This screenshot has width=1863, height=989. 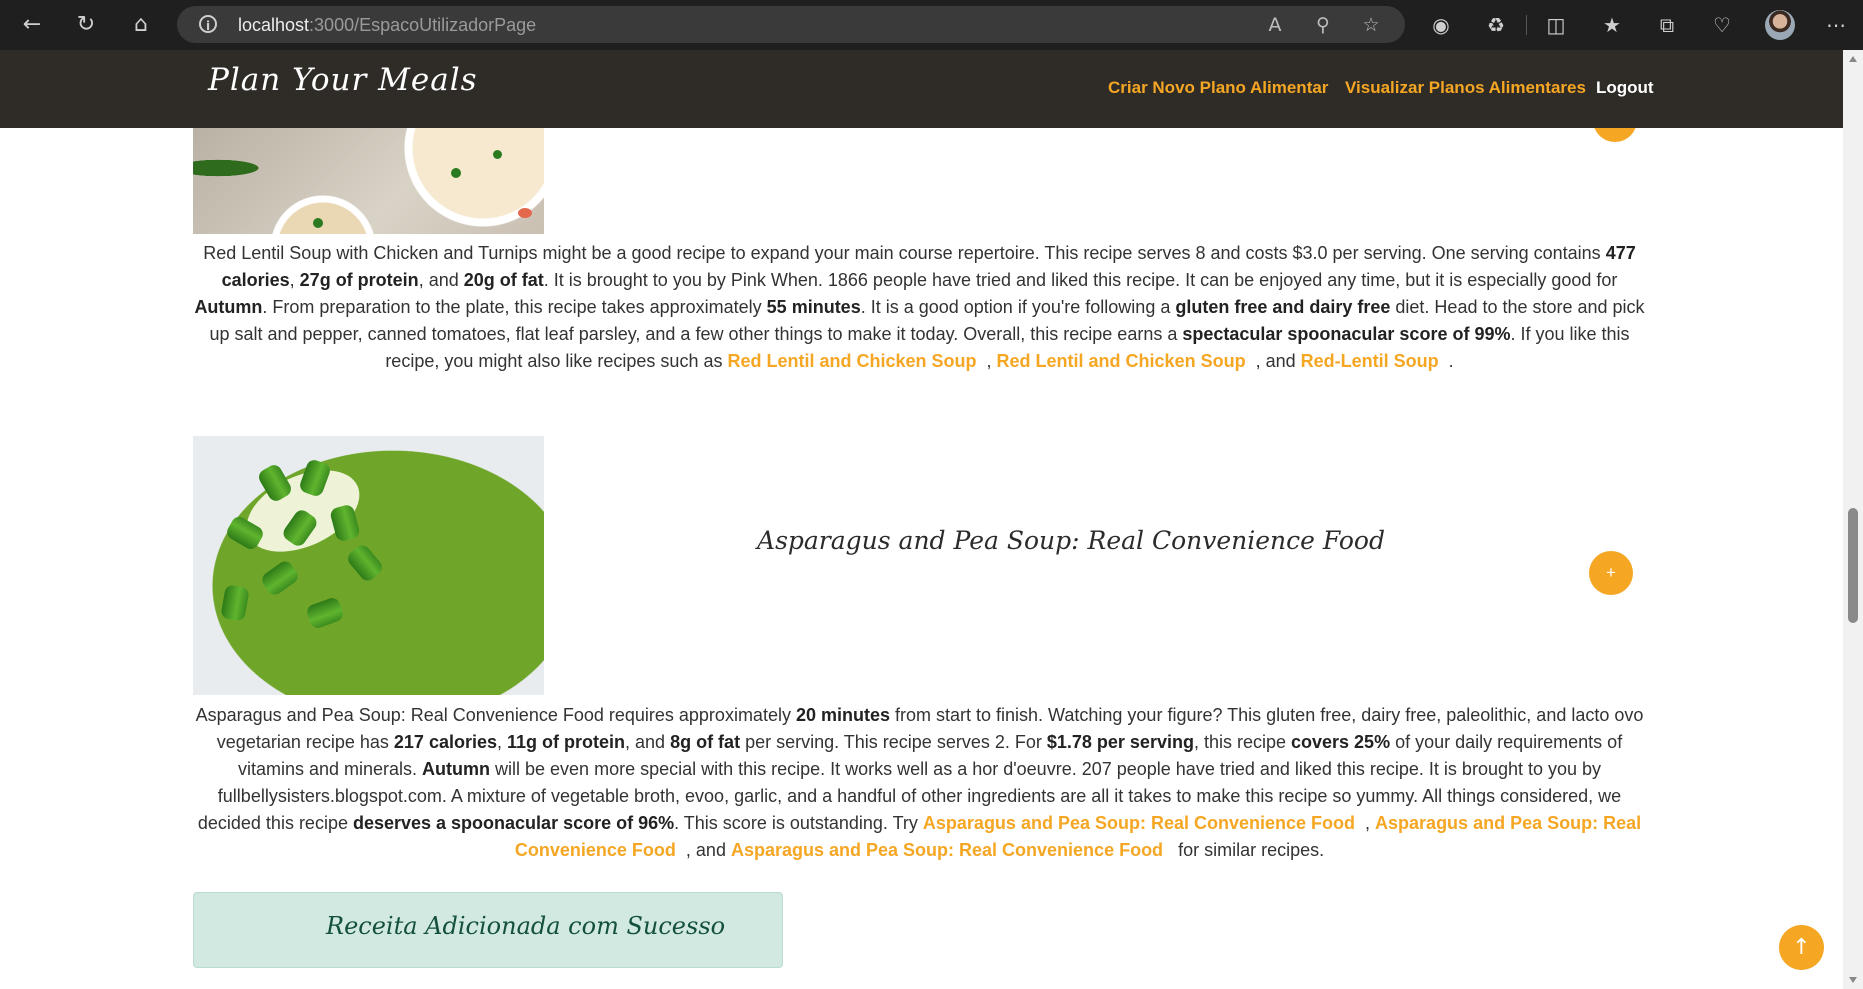 I want to click on toolbar-divider, so click(x=1526, y=25).